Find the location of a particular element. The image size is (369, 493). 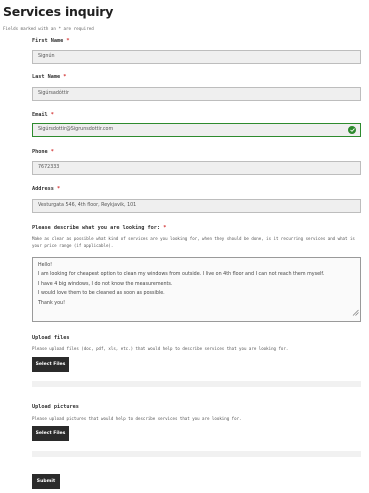

address-label-text: Address is located at coordinates (43, 189).